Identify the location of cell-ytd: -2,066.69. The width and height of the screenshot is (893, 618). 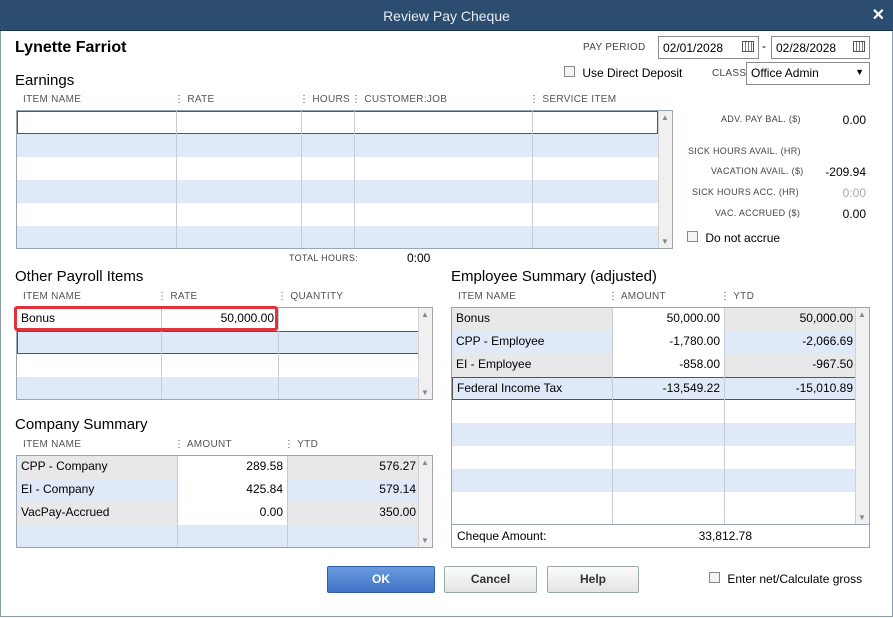
(827, 341).